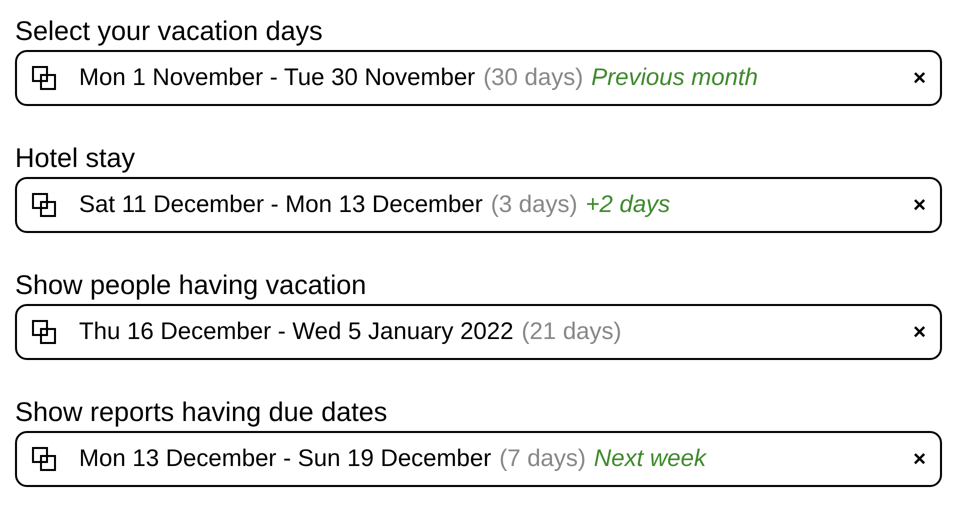 This screenshot has width=978, height=506. I want to click on field-label: Select your vacation days, so click(169, 31).